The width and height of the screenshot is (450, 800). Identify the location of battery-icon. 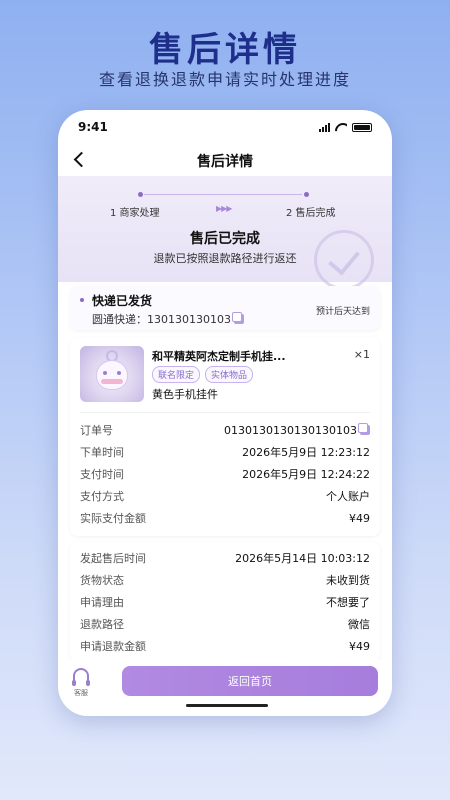
(362, 127).